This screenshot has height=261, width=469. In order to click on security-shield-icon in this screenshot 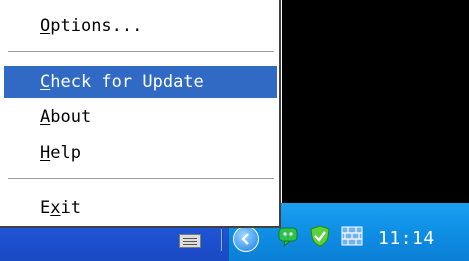, I will do `click(320, 236)`.